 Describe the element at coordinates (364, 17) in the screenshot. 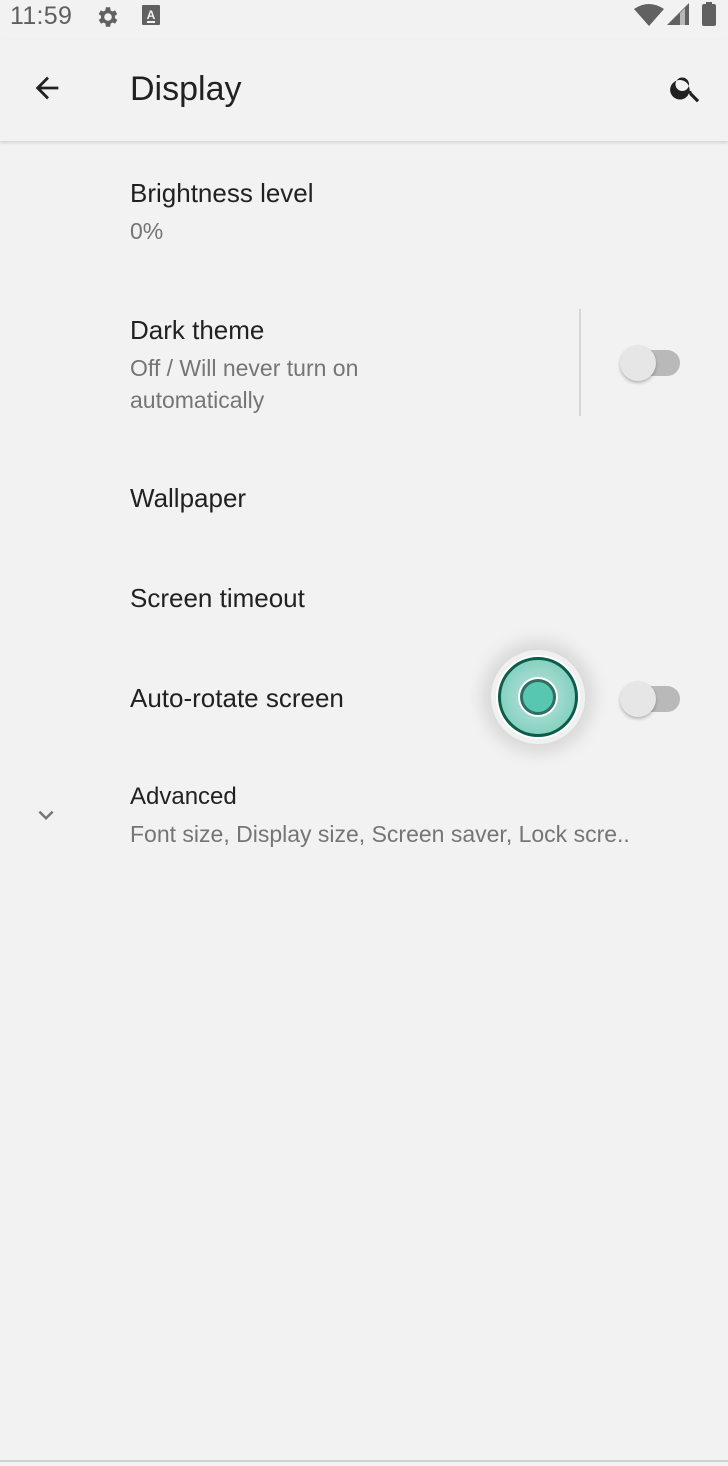

I see `status-bar: 11:59 A` at that location.